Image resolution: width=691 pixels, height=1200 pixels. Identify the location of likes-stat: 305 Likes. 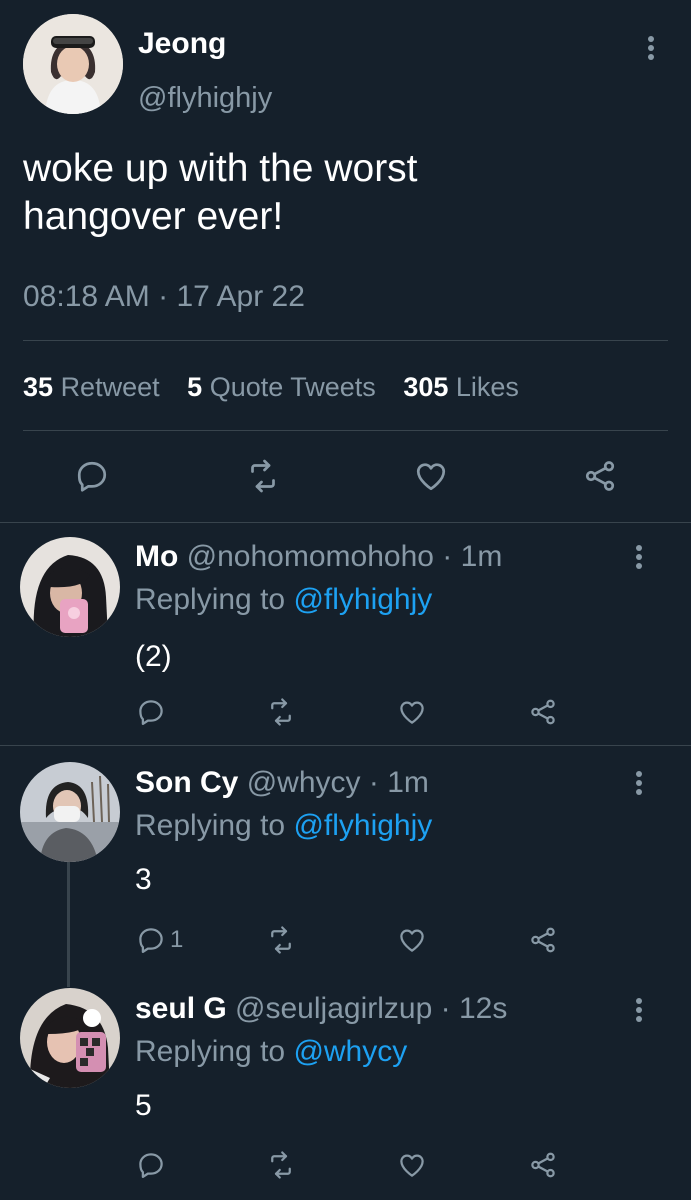
(461, 387).